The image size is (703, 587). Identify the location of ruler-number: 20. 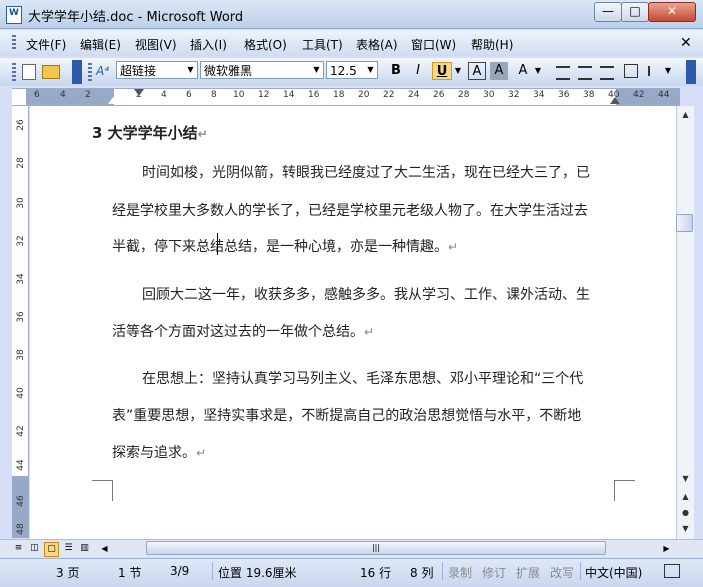
(364, 95).